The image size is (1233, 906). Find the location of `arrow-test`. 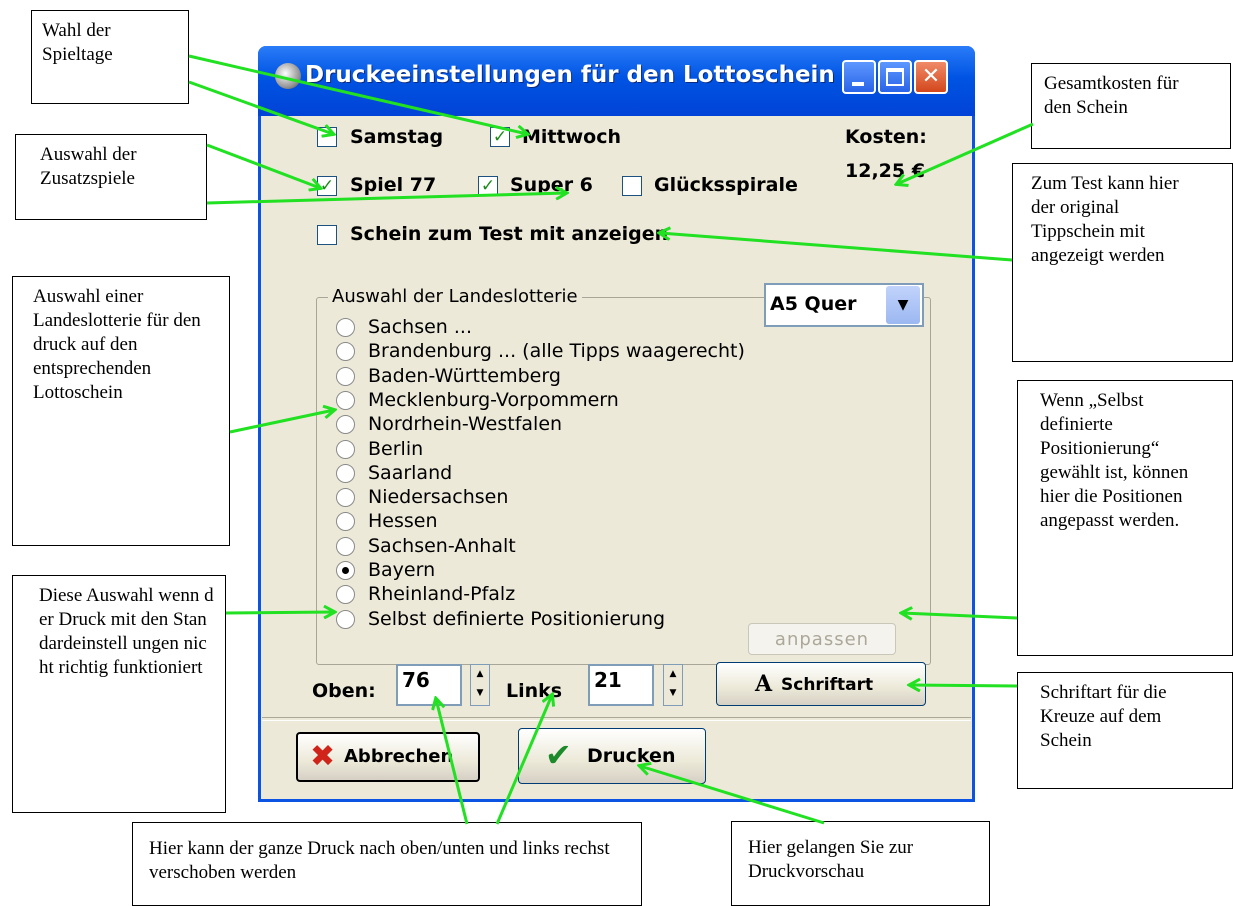

arrow-test is located at coordinates (836, 247).